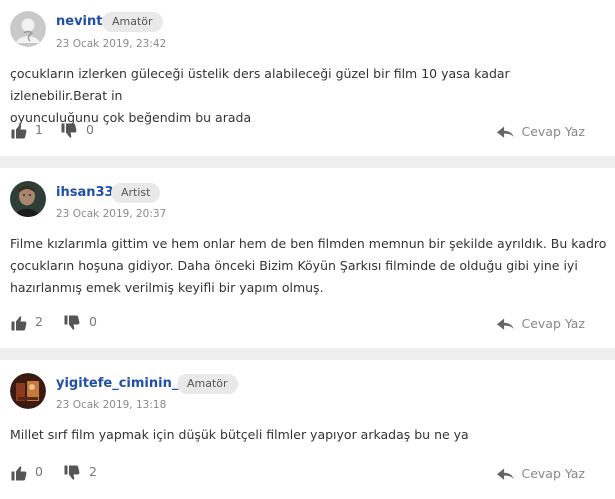 This screenshot has height=499, width=615. I want to click on comment-date: 23 Ocak 2019, 13:18, so click(111, 405).